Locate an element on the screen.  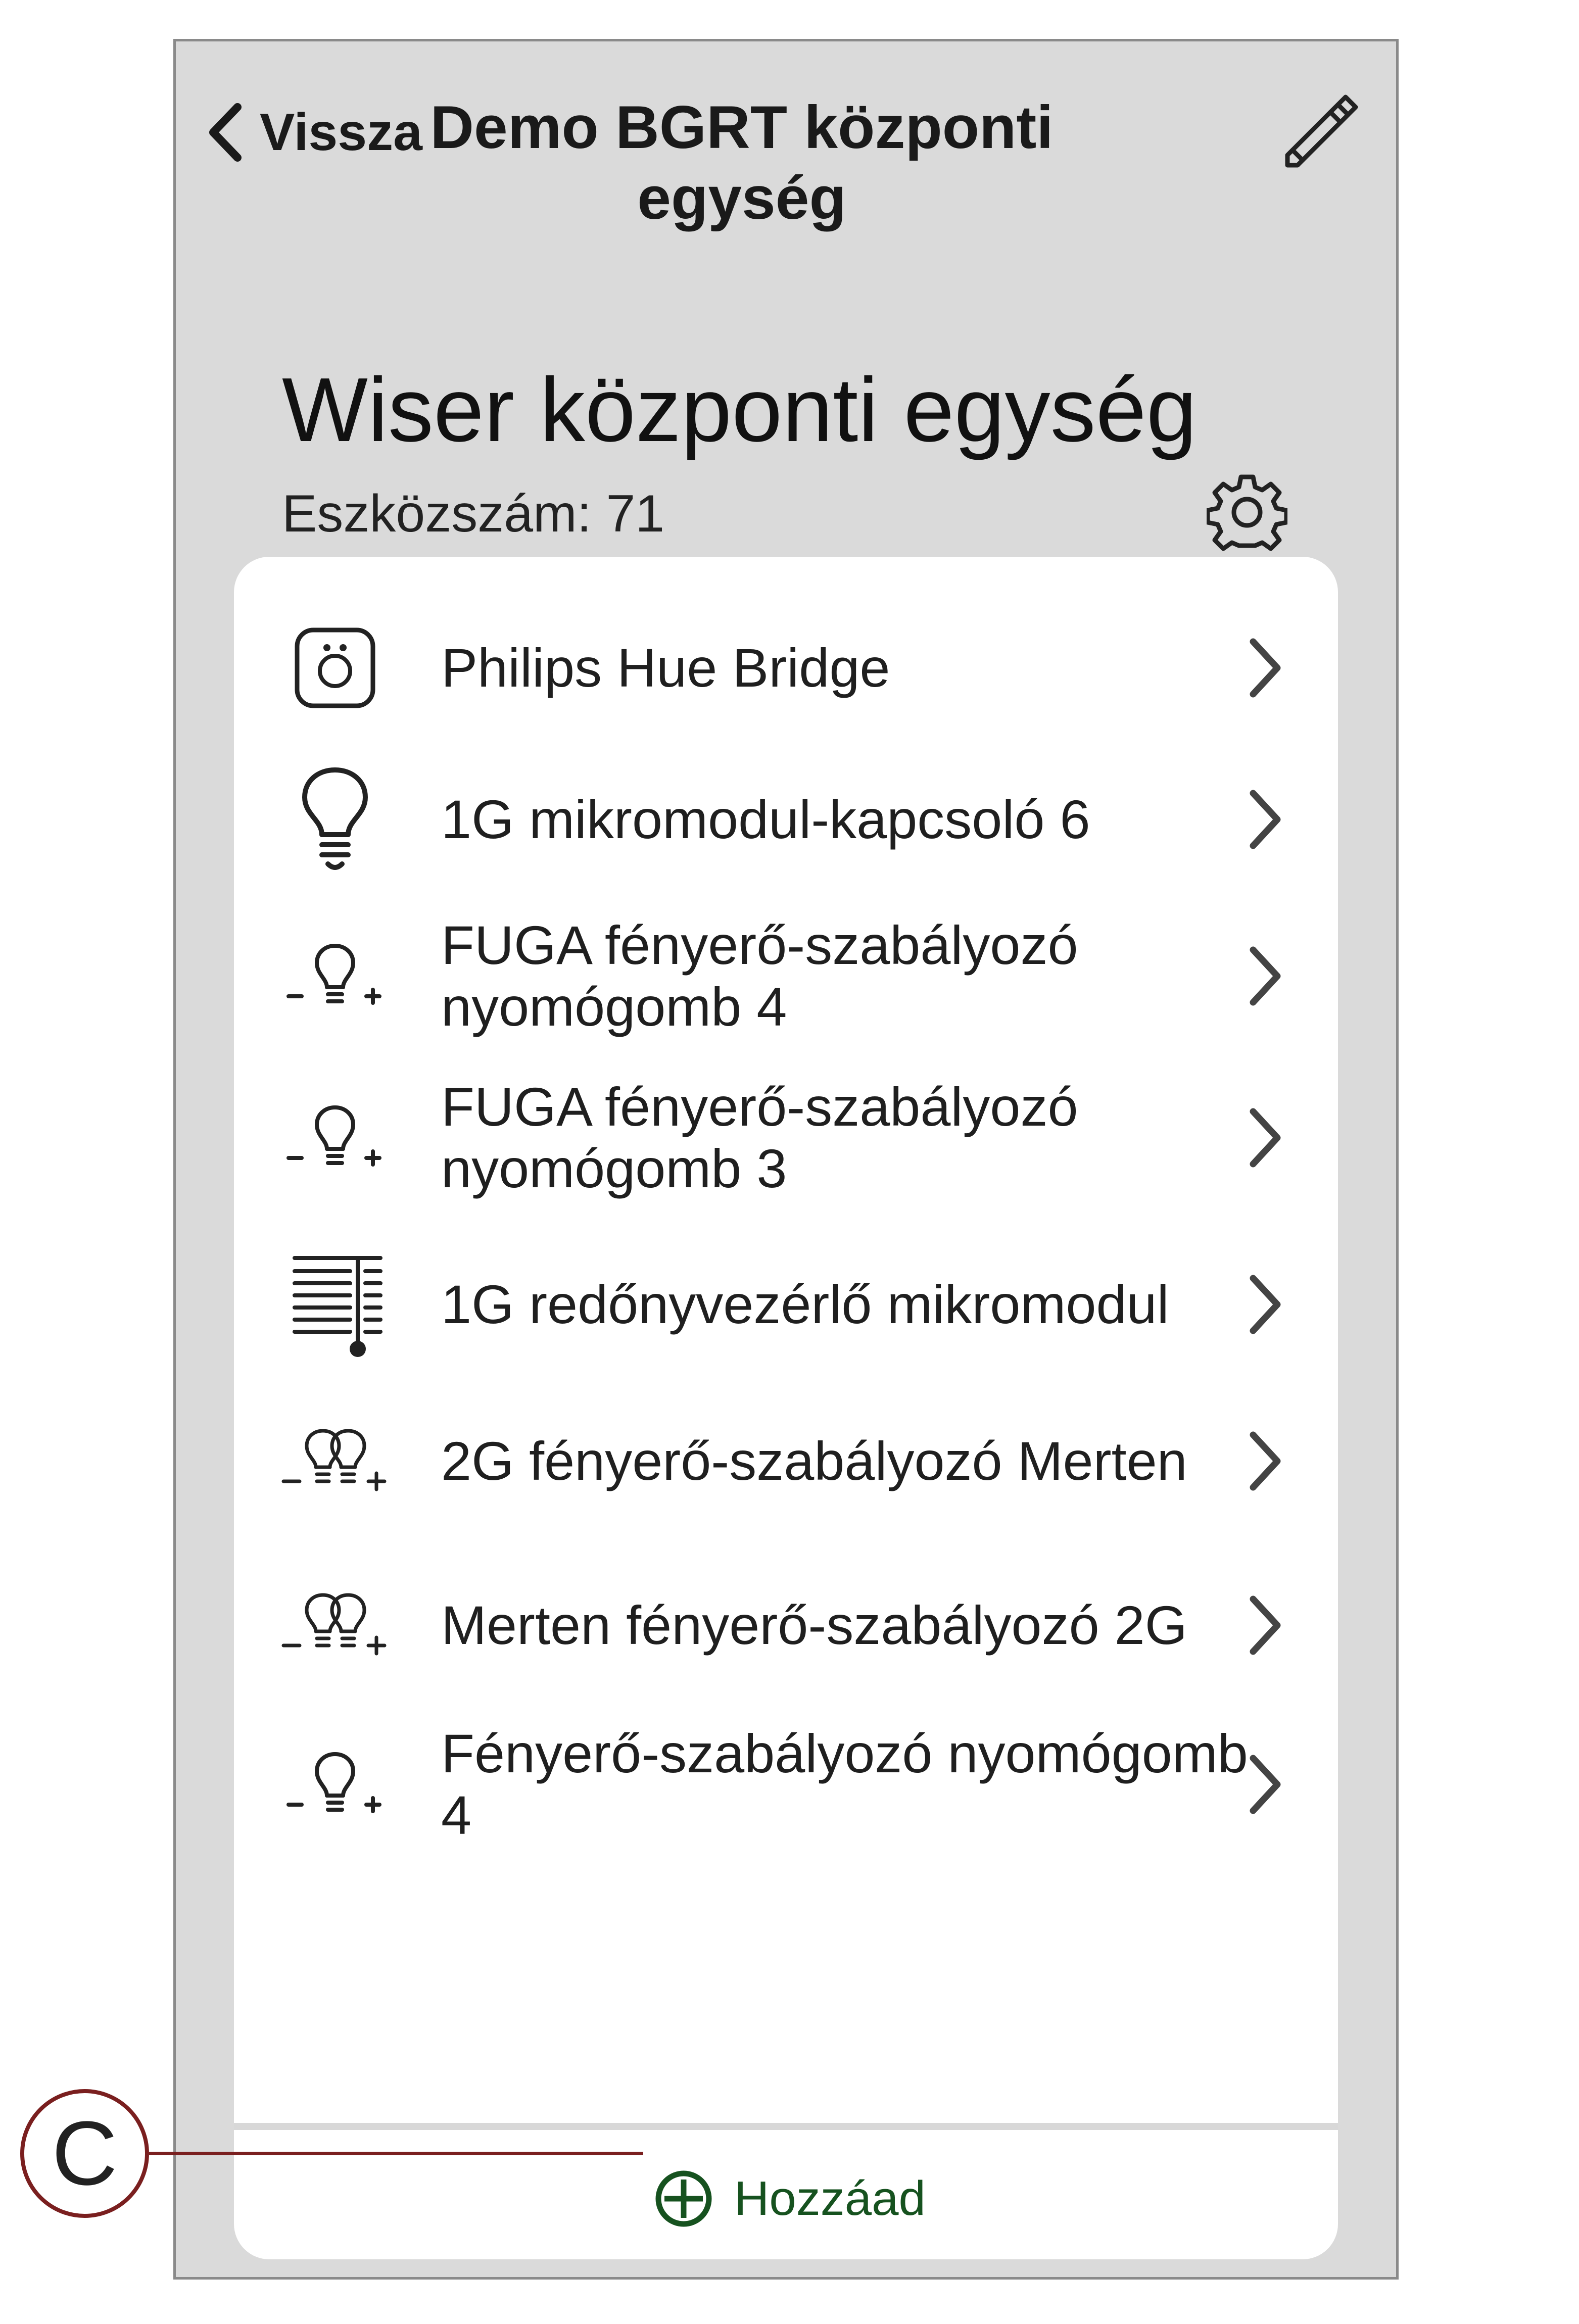
device-row-dimmer-button-4: Fényerő-szabályozó nyomógomb 4 is located at coordinates (786, 1785).